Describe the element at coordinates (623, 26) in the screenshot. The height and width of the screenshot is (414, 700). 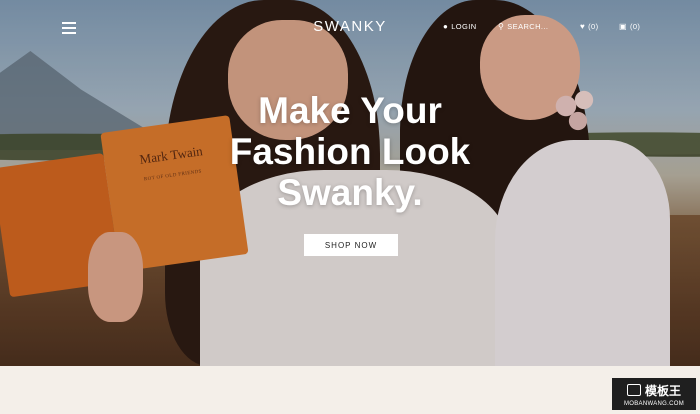
I see `cart-icon: ▣` at that location.